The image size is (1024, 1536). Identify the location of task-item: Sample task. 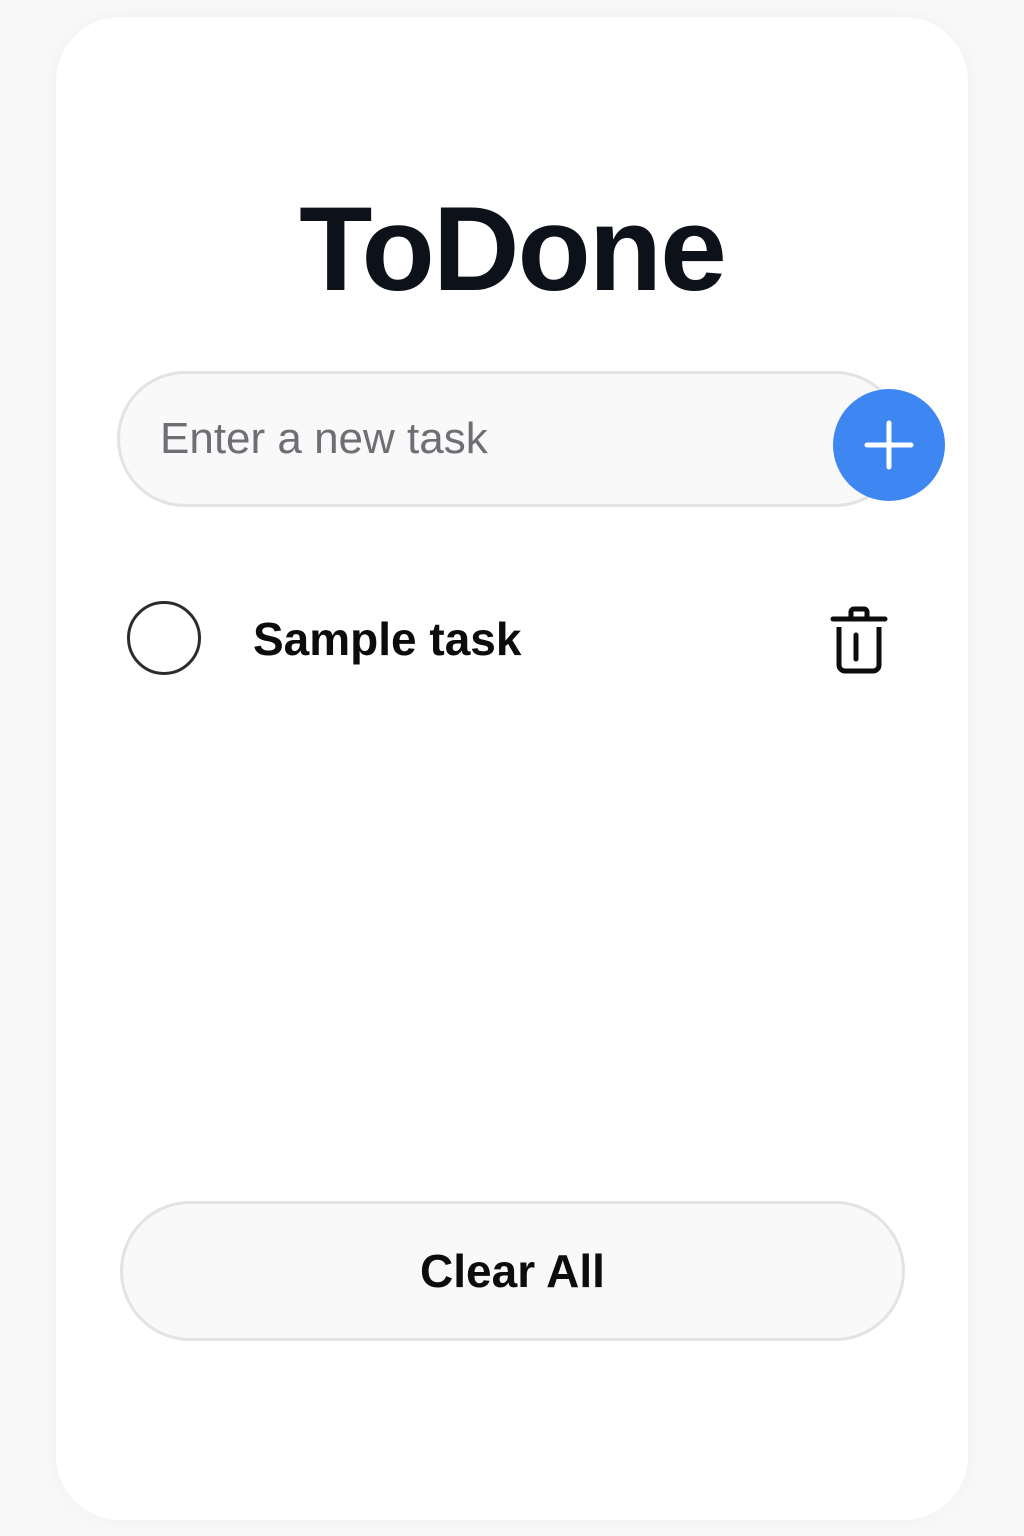
(513, 641).